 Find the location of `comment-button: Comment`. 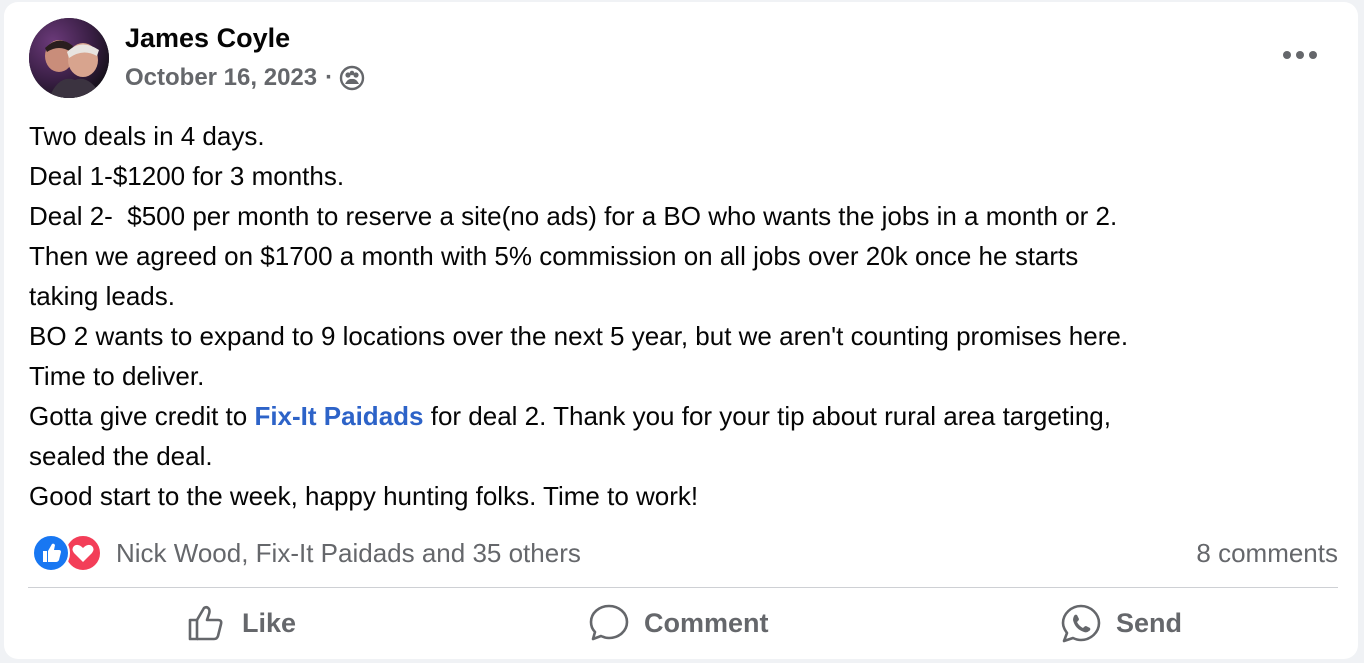

comment-button: Comment is located at coordinates (678, 623).